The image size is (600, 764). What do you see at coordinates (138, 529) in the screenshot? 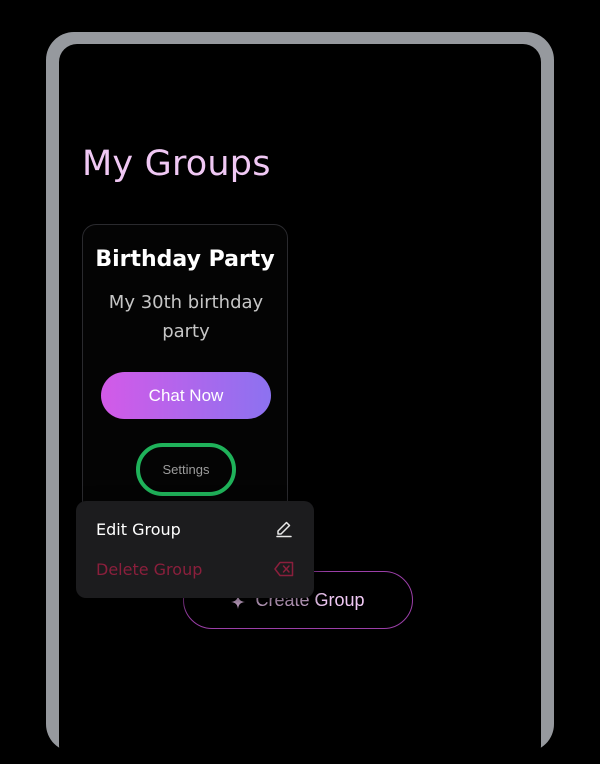
I see `menu-item-label: Edit Group` at bounding box center [138, 529].